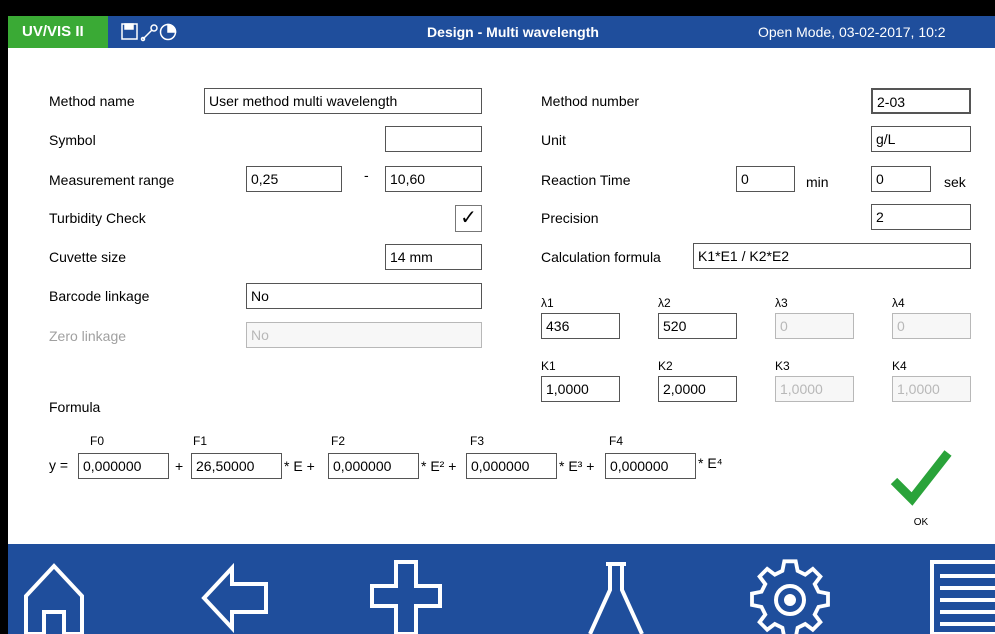 The image size is (995, 634). Describe the element at coordinates (765, 179) in the screenshot. I see `reaction-time-min-input: 0` at that location.